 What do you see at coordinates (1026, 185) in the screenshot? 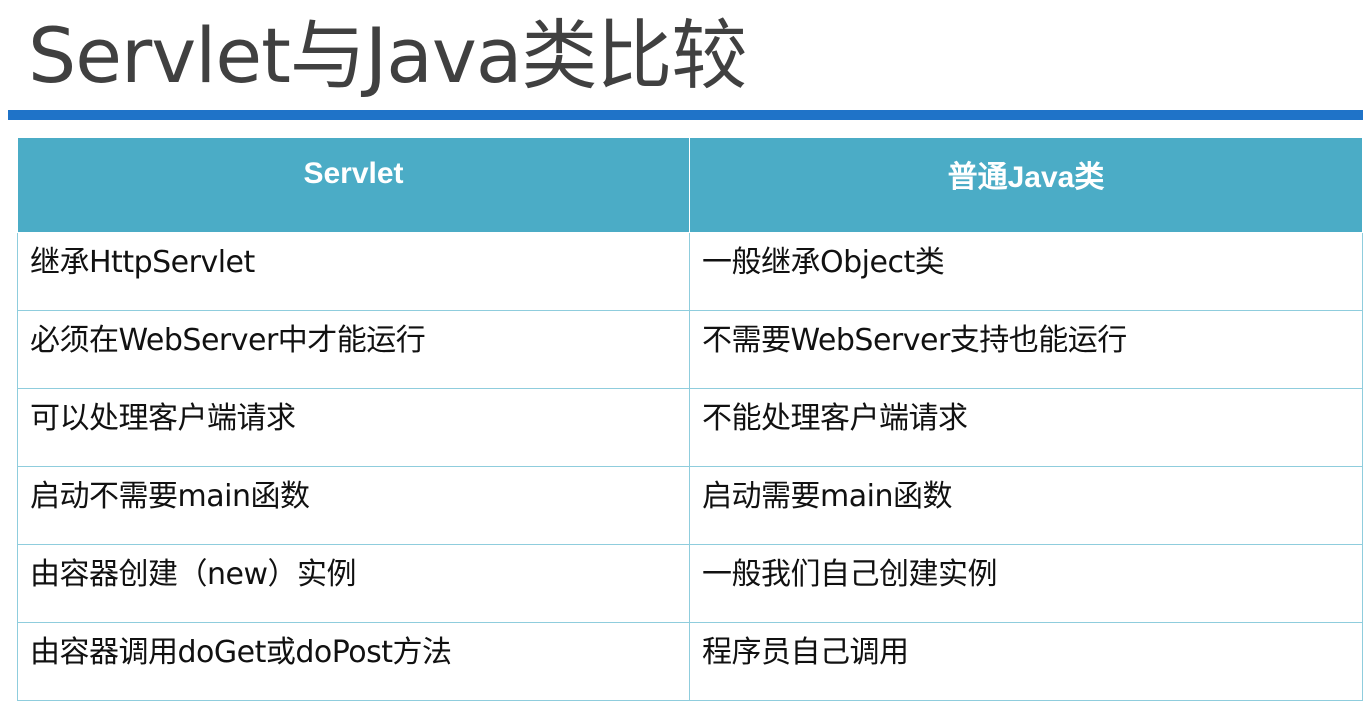
I see `header-java-class: 普通Java类` at bounding box center [1026, 185].